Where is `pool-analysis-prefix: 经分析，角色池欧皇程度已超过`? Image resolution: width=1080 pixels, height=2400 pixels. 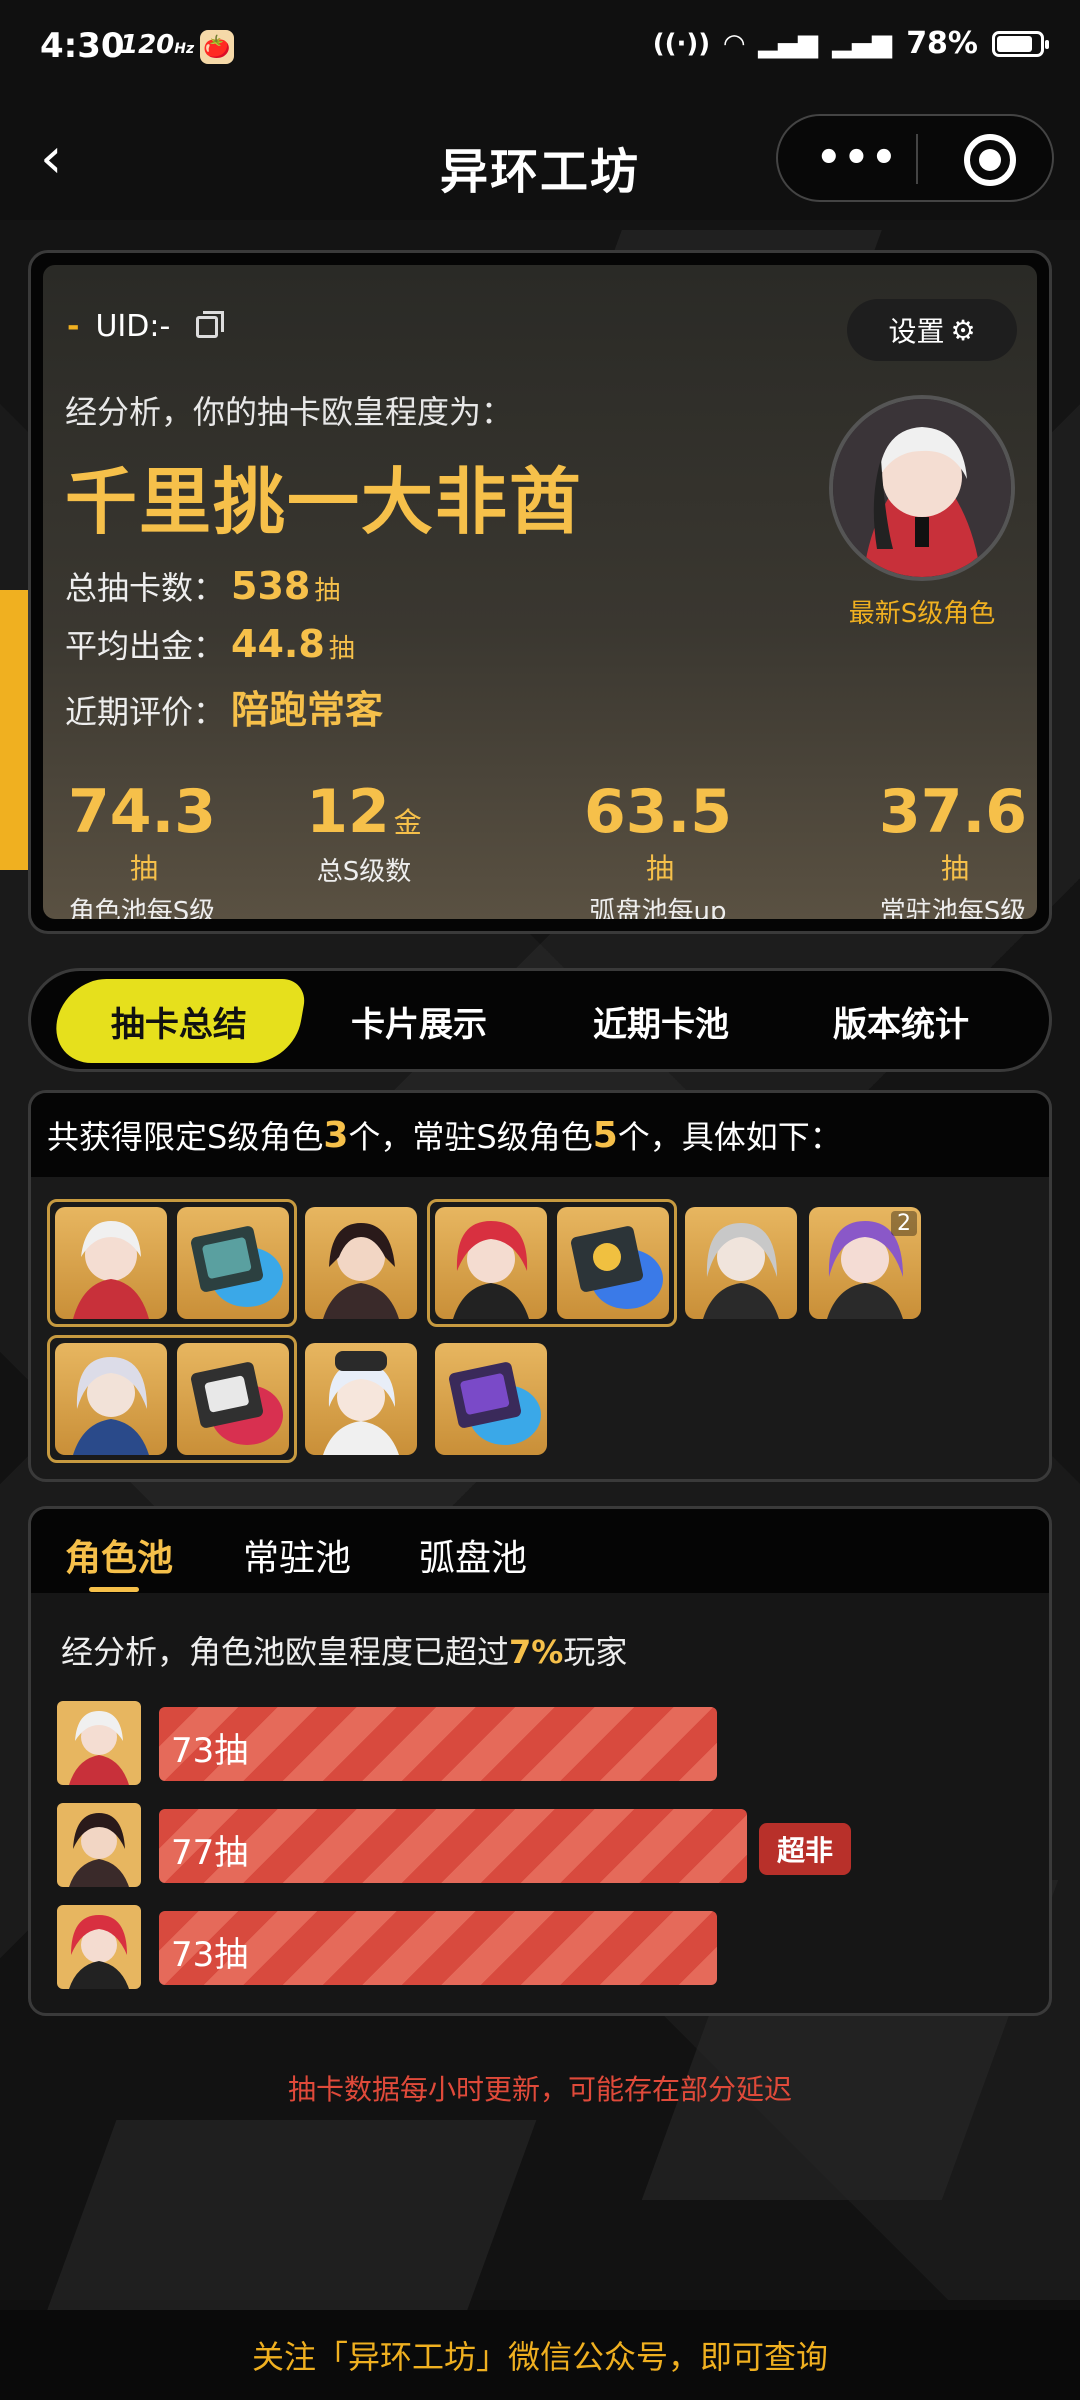
pool-analysis-prefix: 经分析，角色池欧皇程度已超过 is located at coordinates (285, 1652).